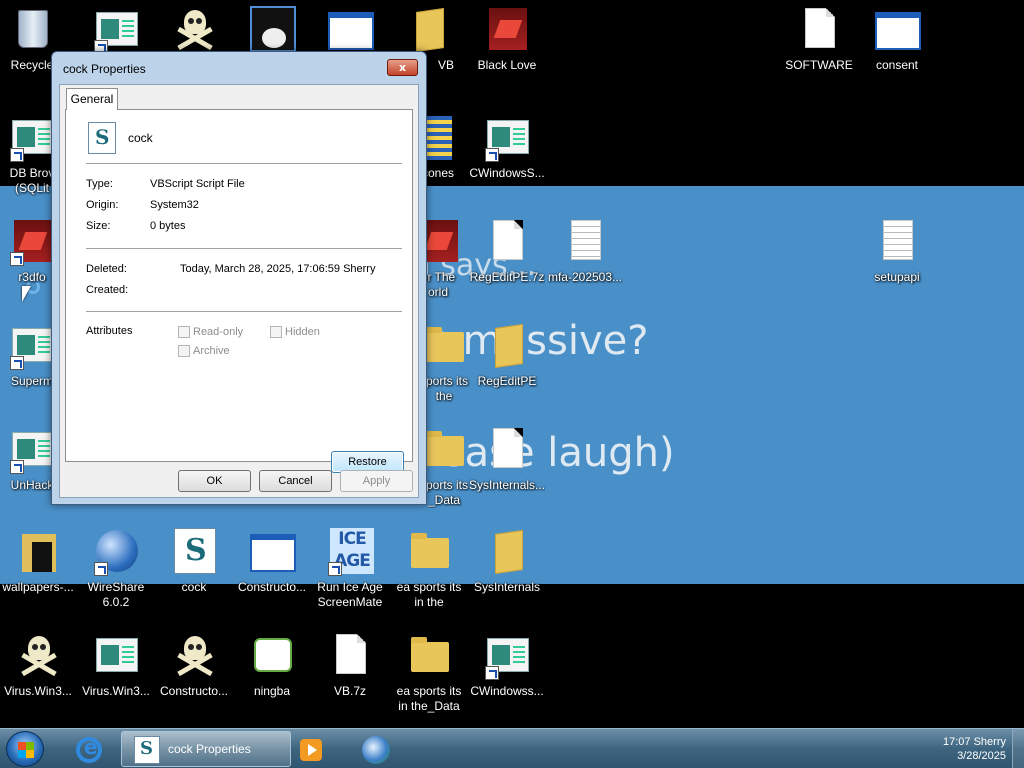  What do you see at coordinates (99, 184) in the screenshot?
I see `type-label: Type:` at bounding box center [99, 184].